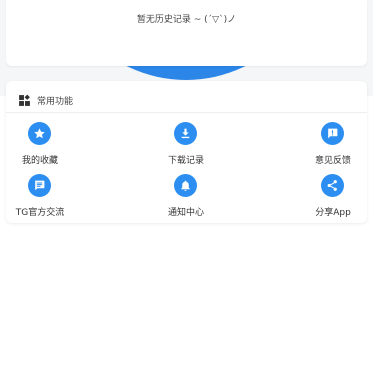 This screenshot has width=373, height=368. Describe the element at coordinates (333, 213) in the screenshot. I see `share-app-label: 分享App` at that location.